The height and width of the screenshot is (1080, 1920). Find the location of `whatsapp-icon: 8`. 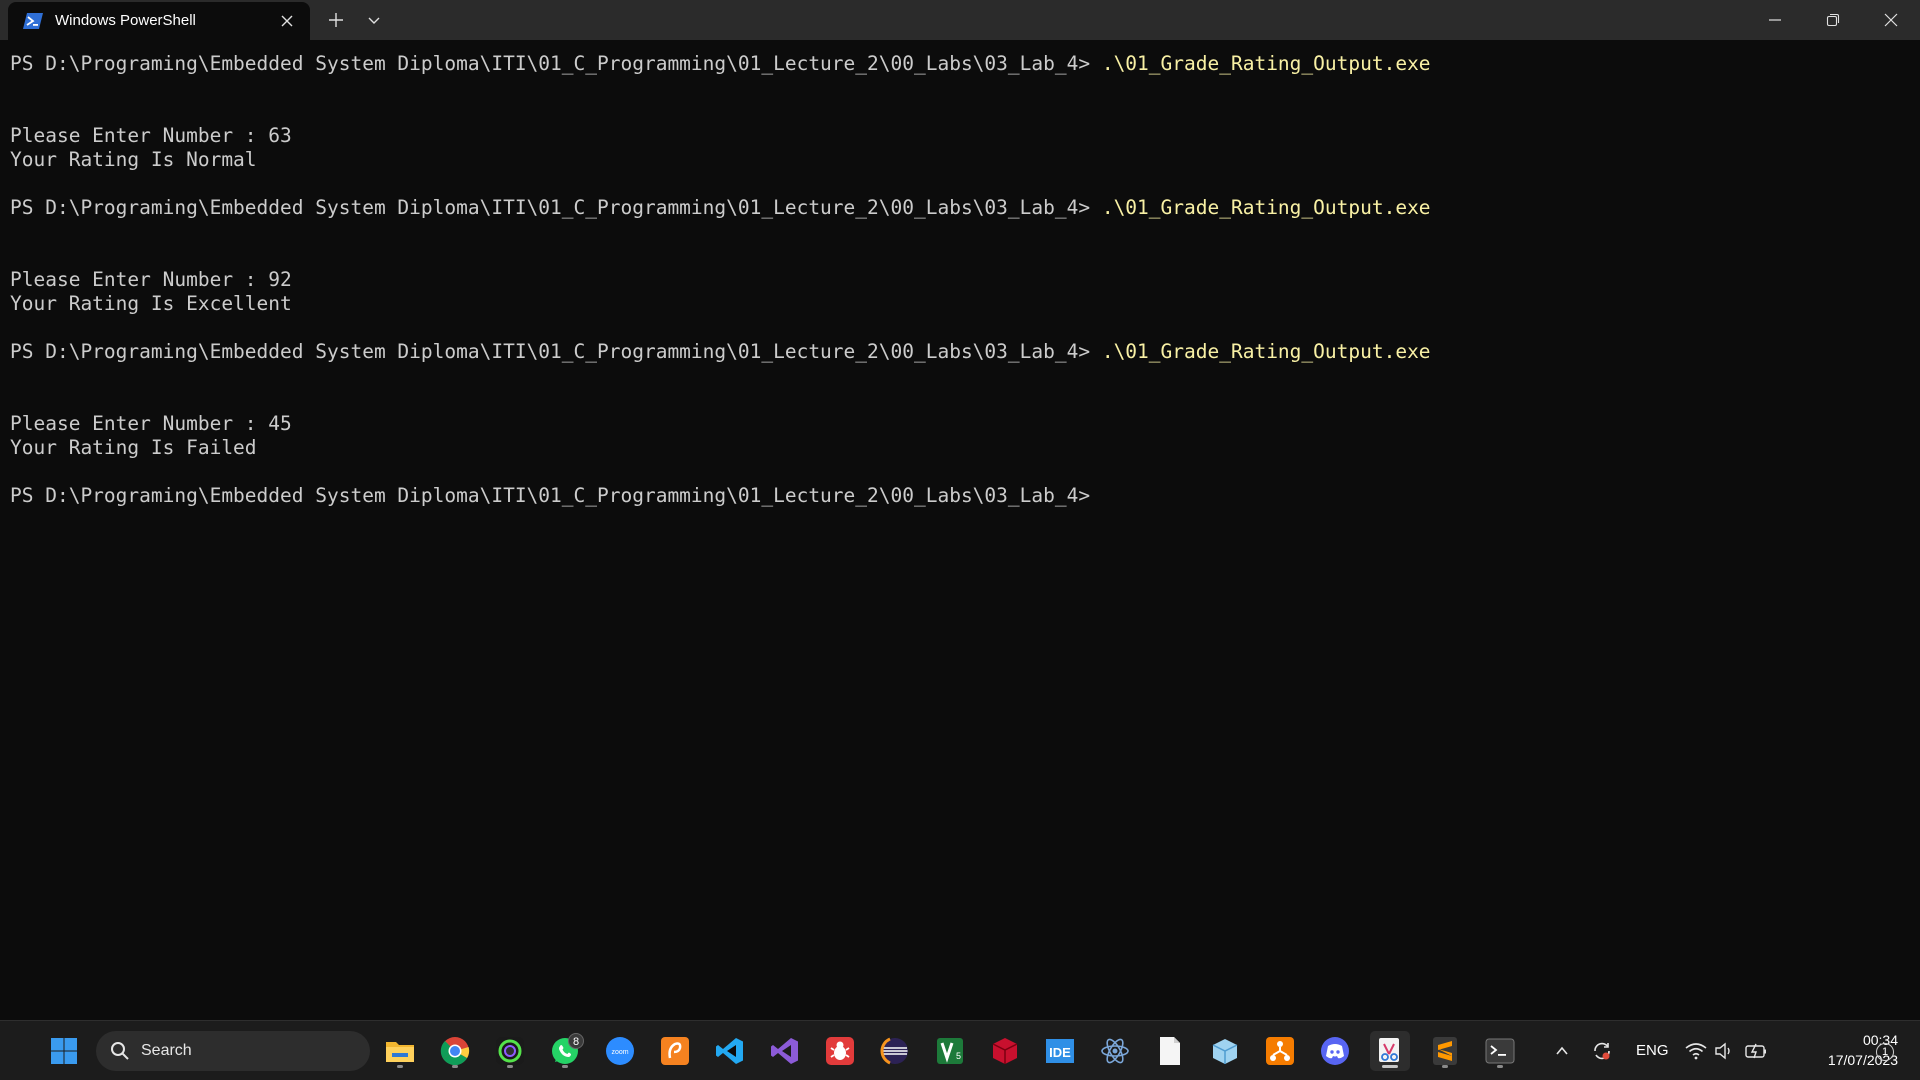

whatsapp-icon: 8 is located at coordinates (565, 1051).